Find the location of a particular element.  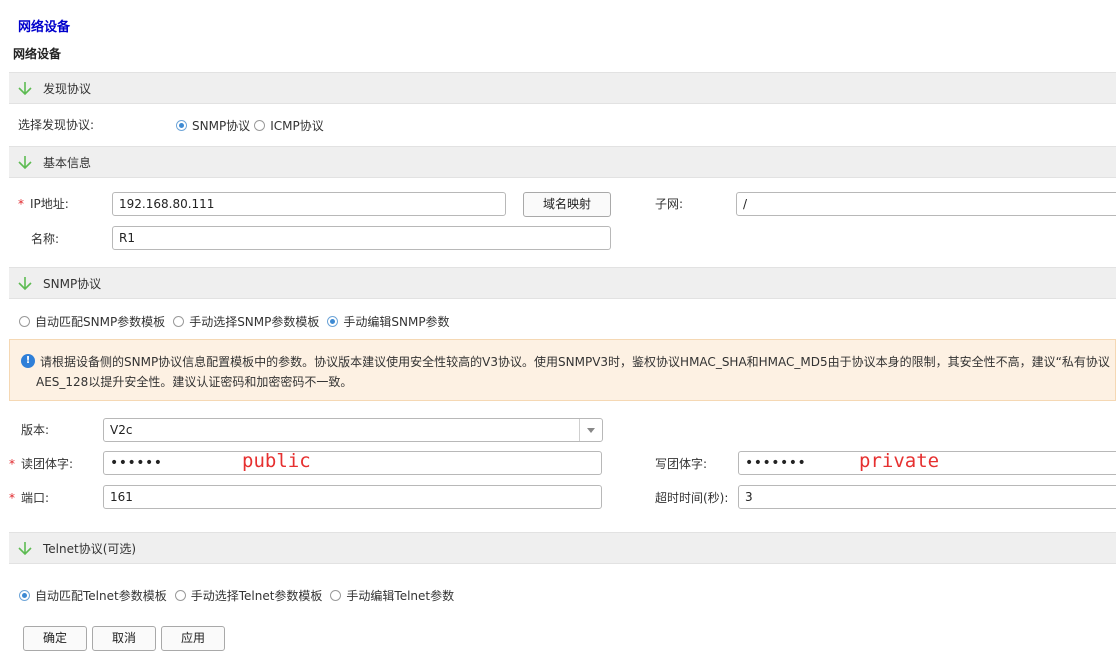

radio-telnet-manual: 手动编辑Telnet参数 is located at coordinates (392, 595).